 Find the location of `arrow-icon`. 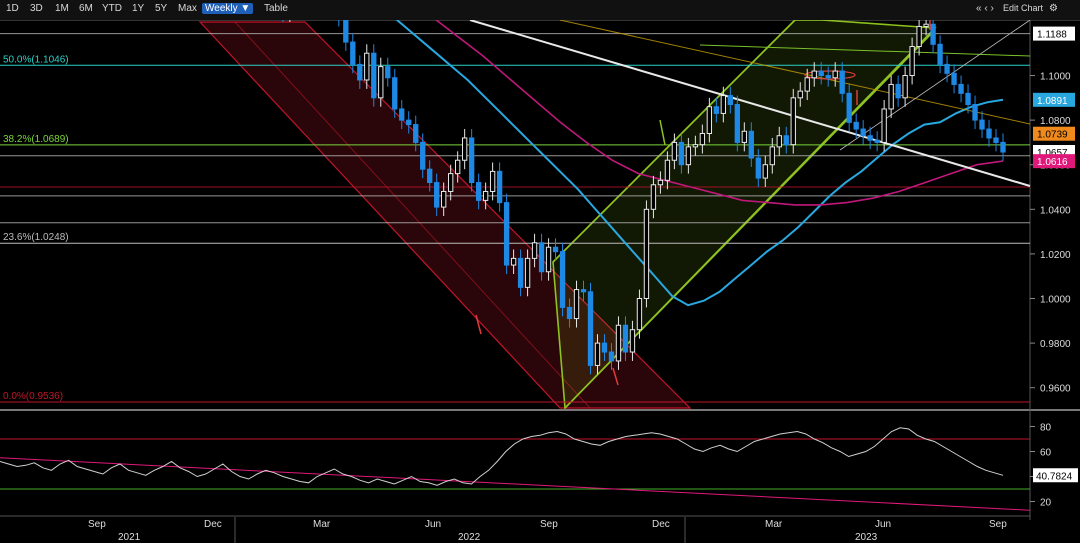

arrow-icon is located at coordinates (662, 132).